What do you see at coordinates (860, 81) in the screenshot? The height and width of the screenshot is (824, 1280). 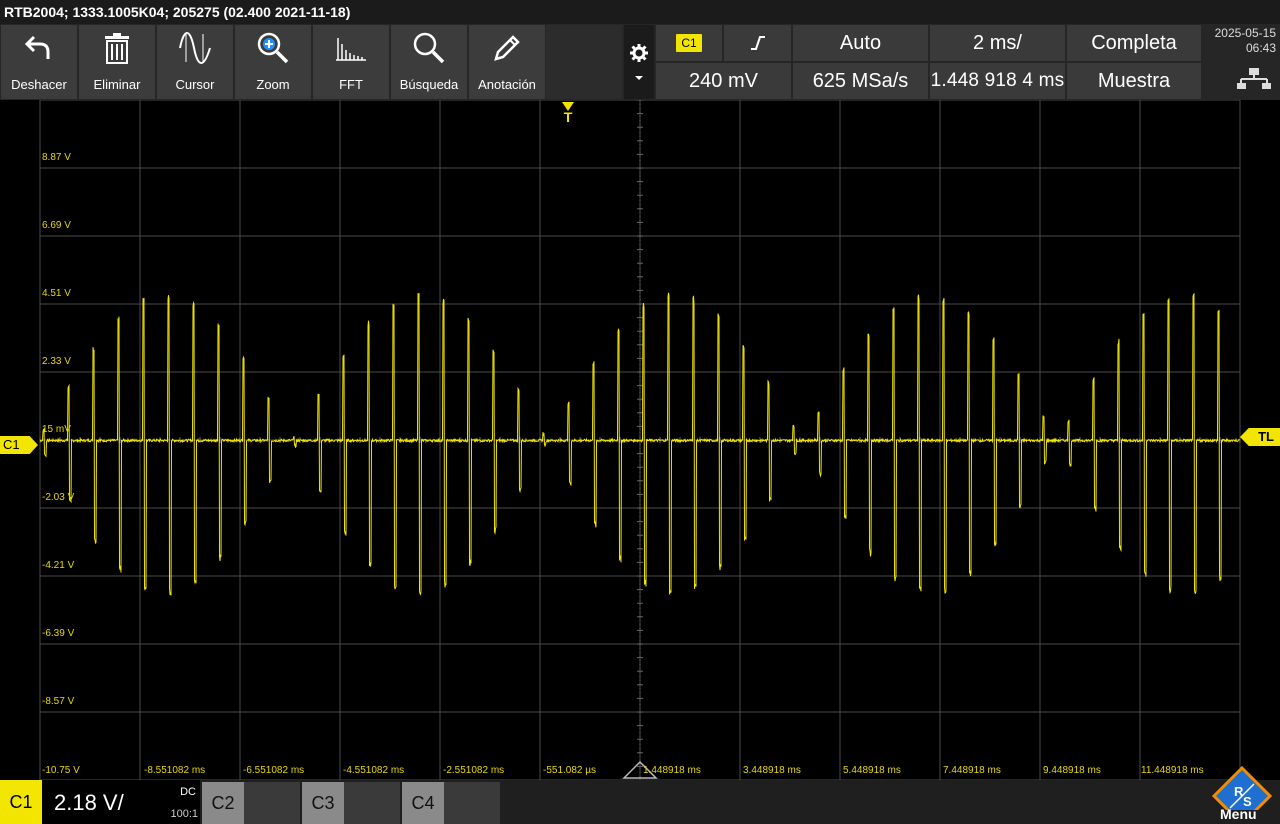 I see `sample-rate-cell: 625 MSa/s` at bounding box center [860, 81].